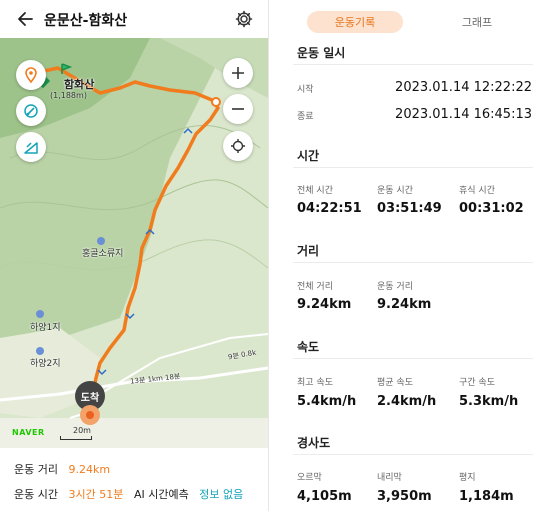  Describe the element at coordinates (308, 156) in the screenshot. I see `section-title-time: 시간` at that location.